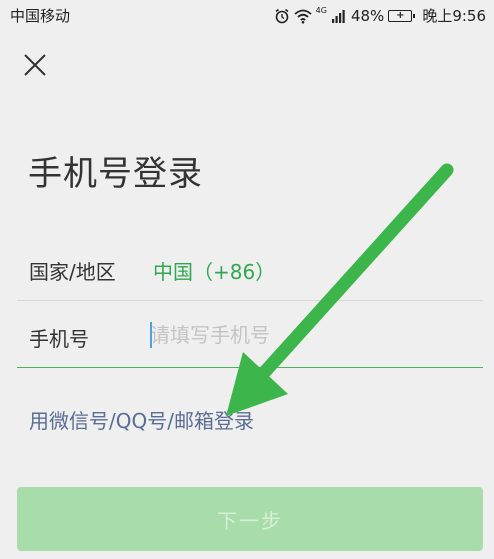 The height and width of the screenshot is (559, 494). I want to click on text-caret, so click(151, 335).